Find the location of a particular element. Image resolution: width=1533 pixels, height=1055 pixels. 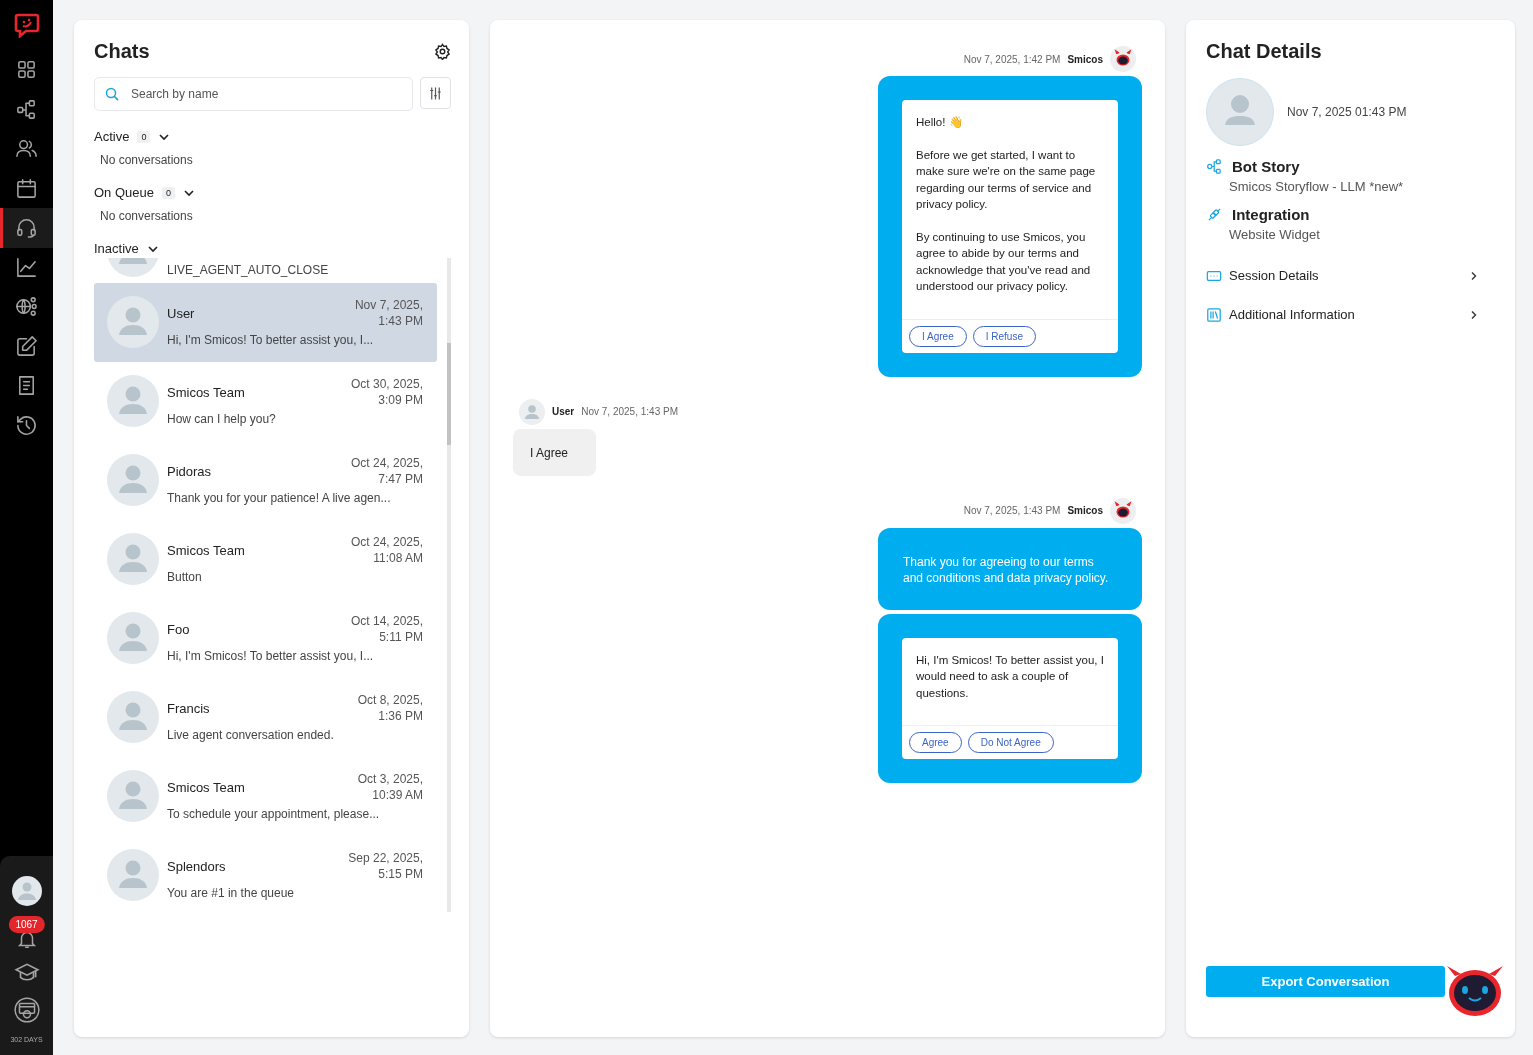

contact-name: User is located at coordinates (181, 313).